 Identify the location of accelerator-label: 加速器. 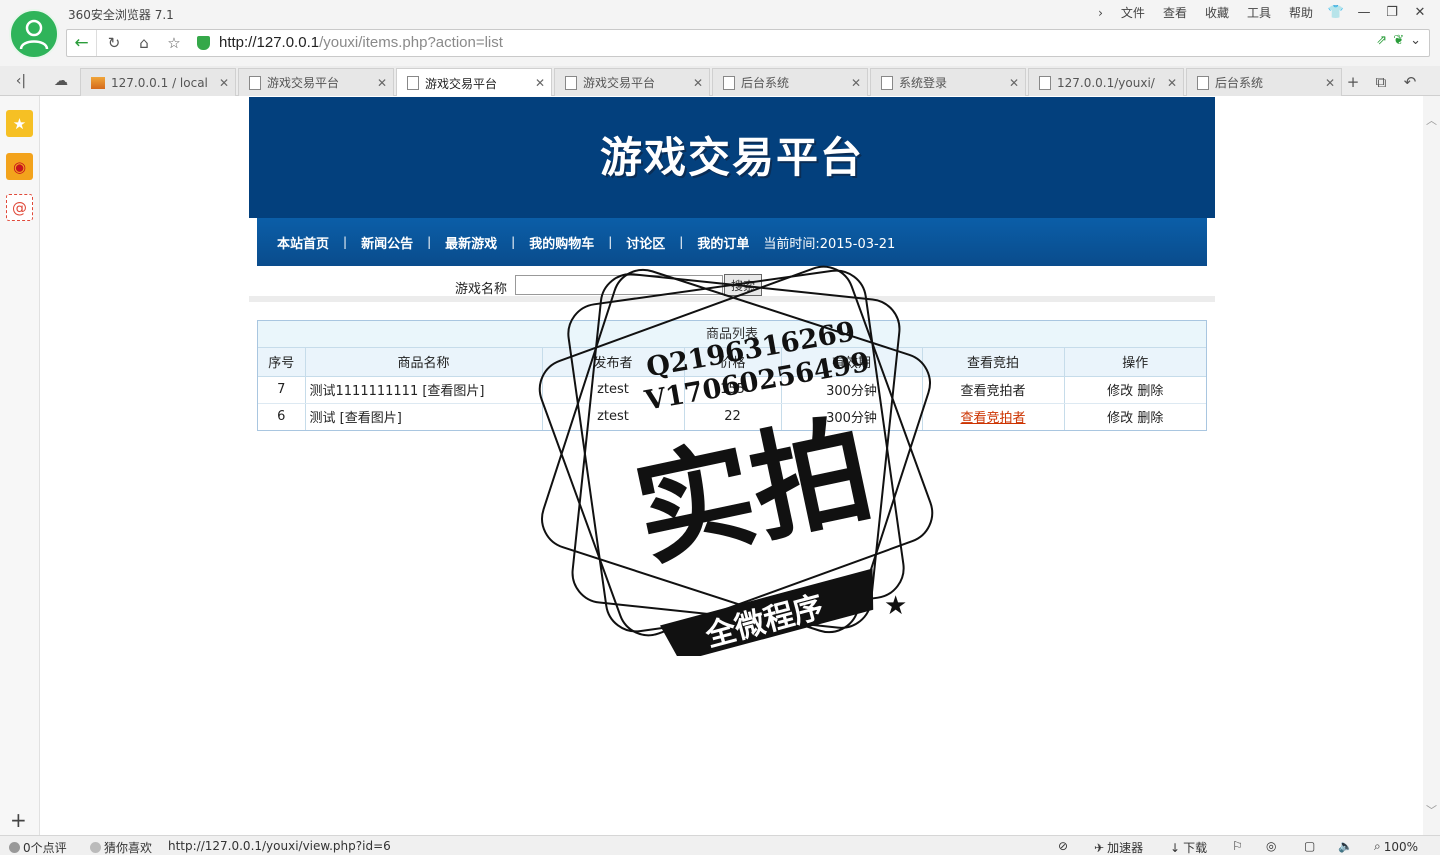
(1125, 848).